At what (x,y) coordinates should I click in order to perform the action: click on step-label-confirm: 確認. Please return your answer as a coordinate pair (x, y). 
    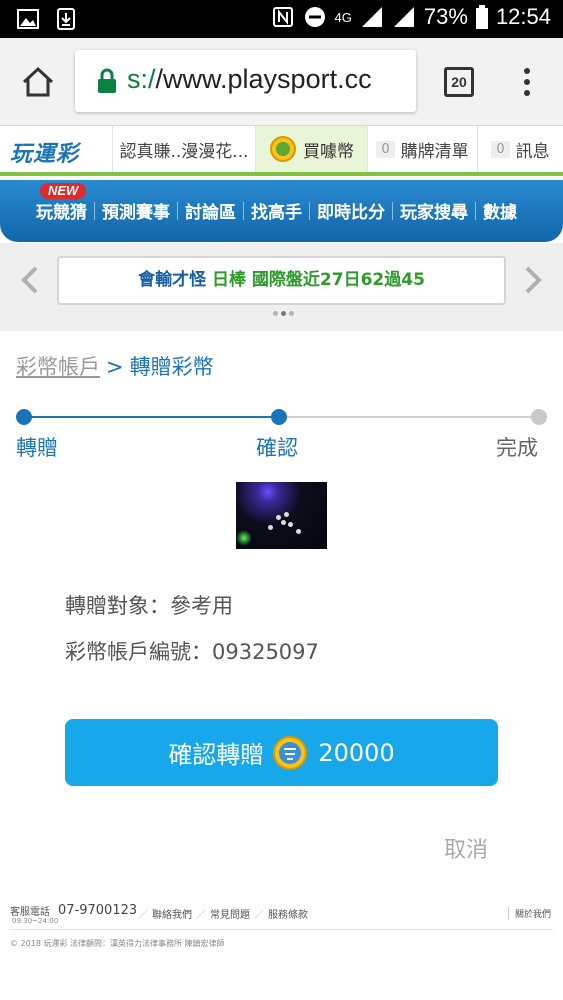
    Looking at the image, I should click on (277, 448).